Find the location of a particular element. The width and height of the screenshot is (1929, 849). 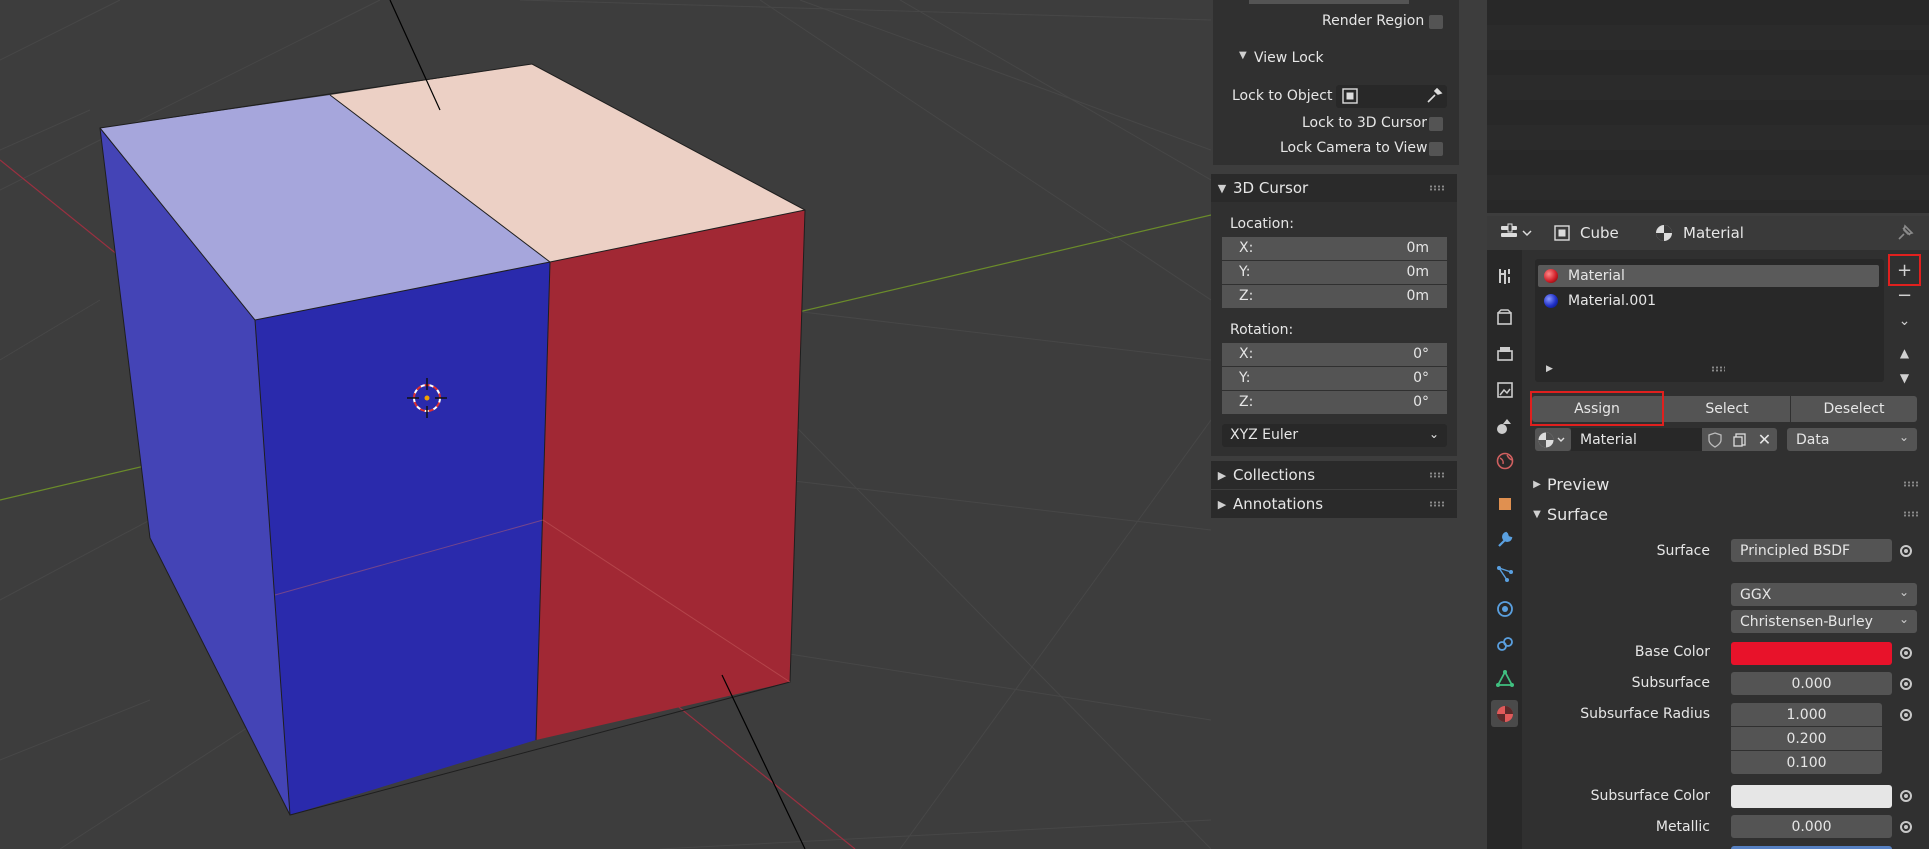

collections-panel-header: ▶ Collections is located at coordinates (1334, 475).